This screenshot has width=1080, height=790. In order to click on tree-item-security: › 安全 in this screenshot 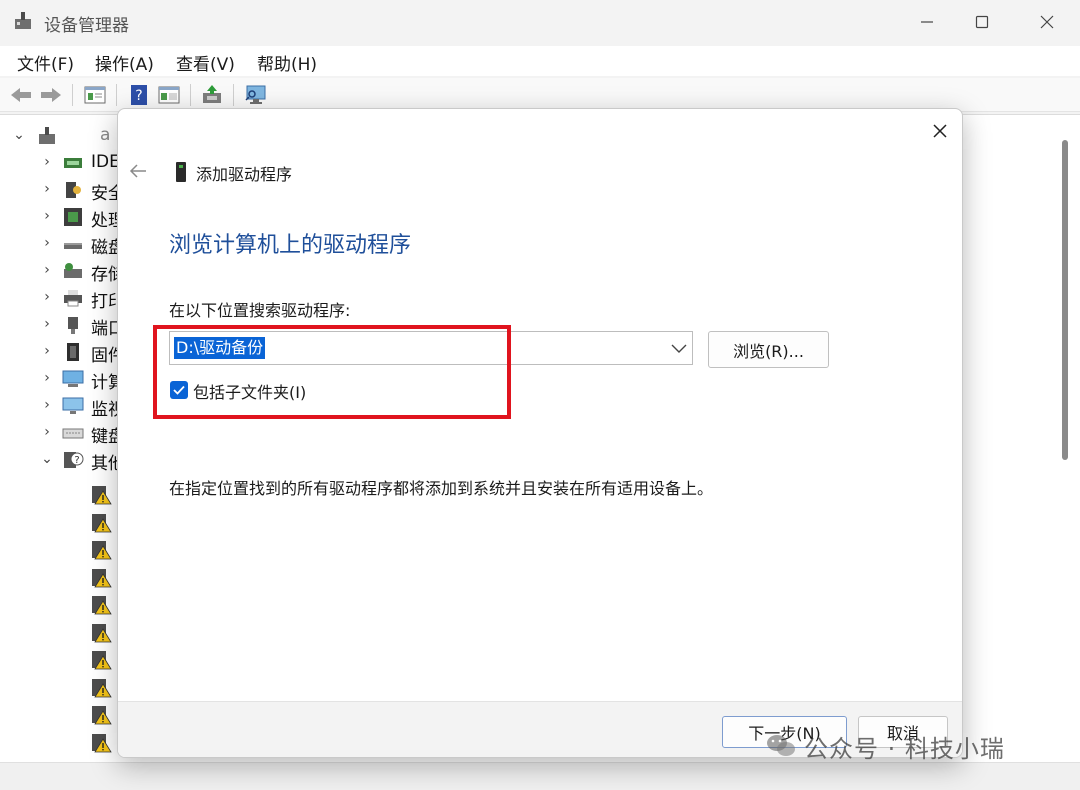, I will do `click(62, 190)`.